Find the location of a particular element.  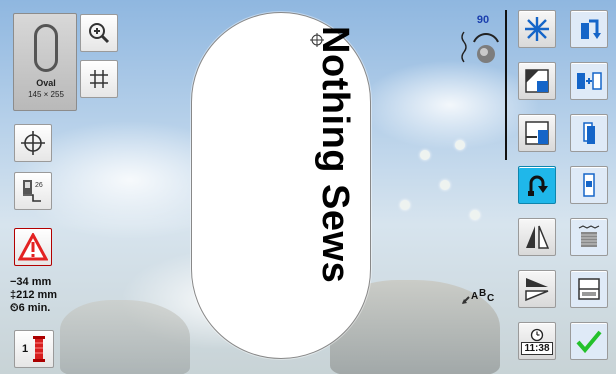

mirror-vertical-button is located at coordinates (537, 237).